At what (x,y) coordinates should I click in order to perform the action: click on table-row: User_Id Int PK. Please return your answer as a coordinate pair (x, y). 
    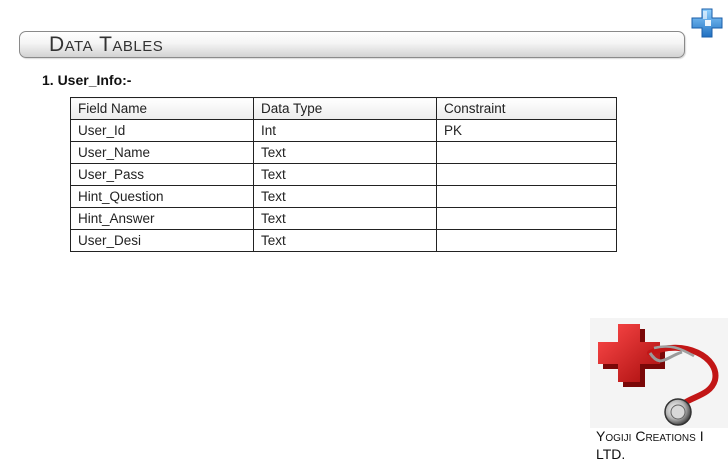
    Looking at the image, I should click on (343, 130).